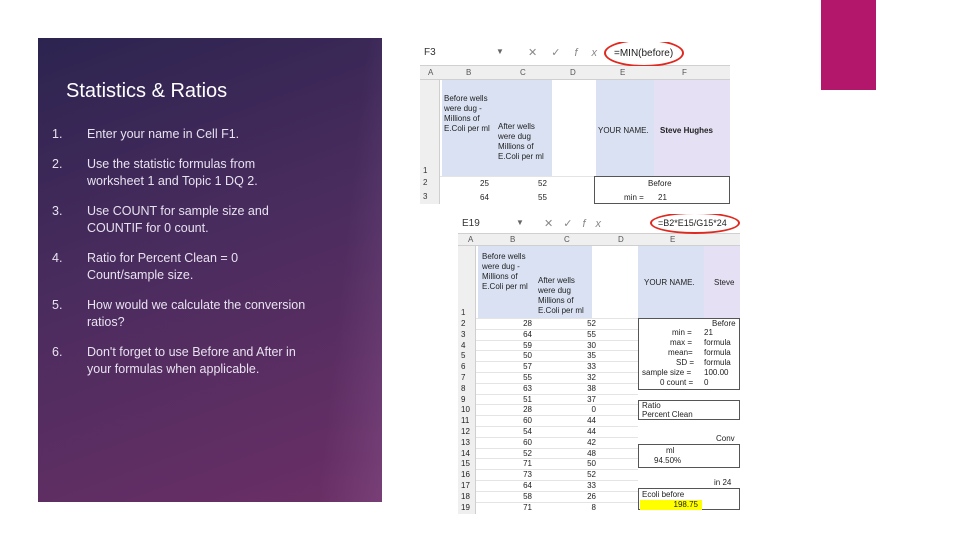  What do you see at coordinates (716, 373) in the screenshot?
I see `stat-value: 100.00` at bounding box center [716, 373].